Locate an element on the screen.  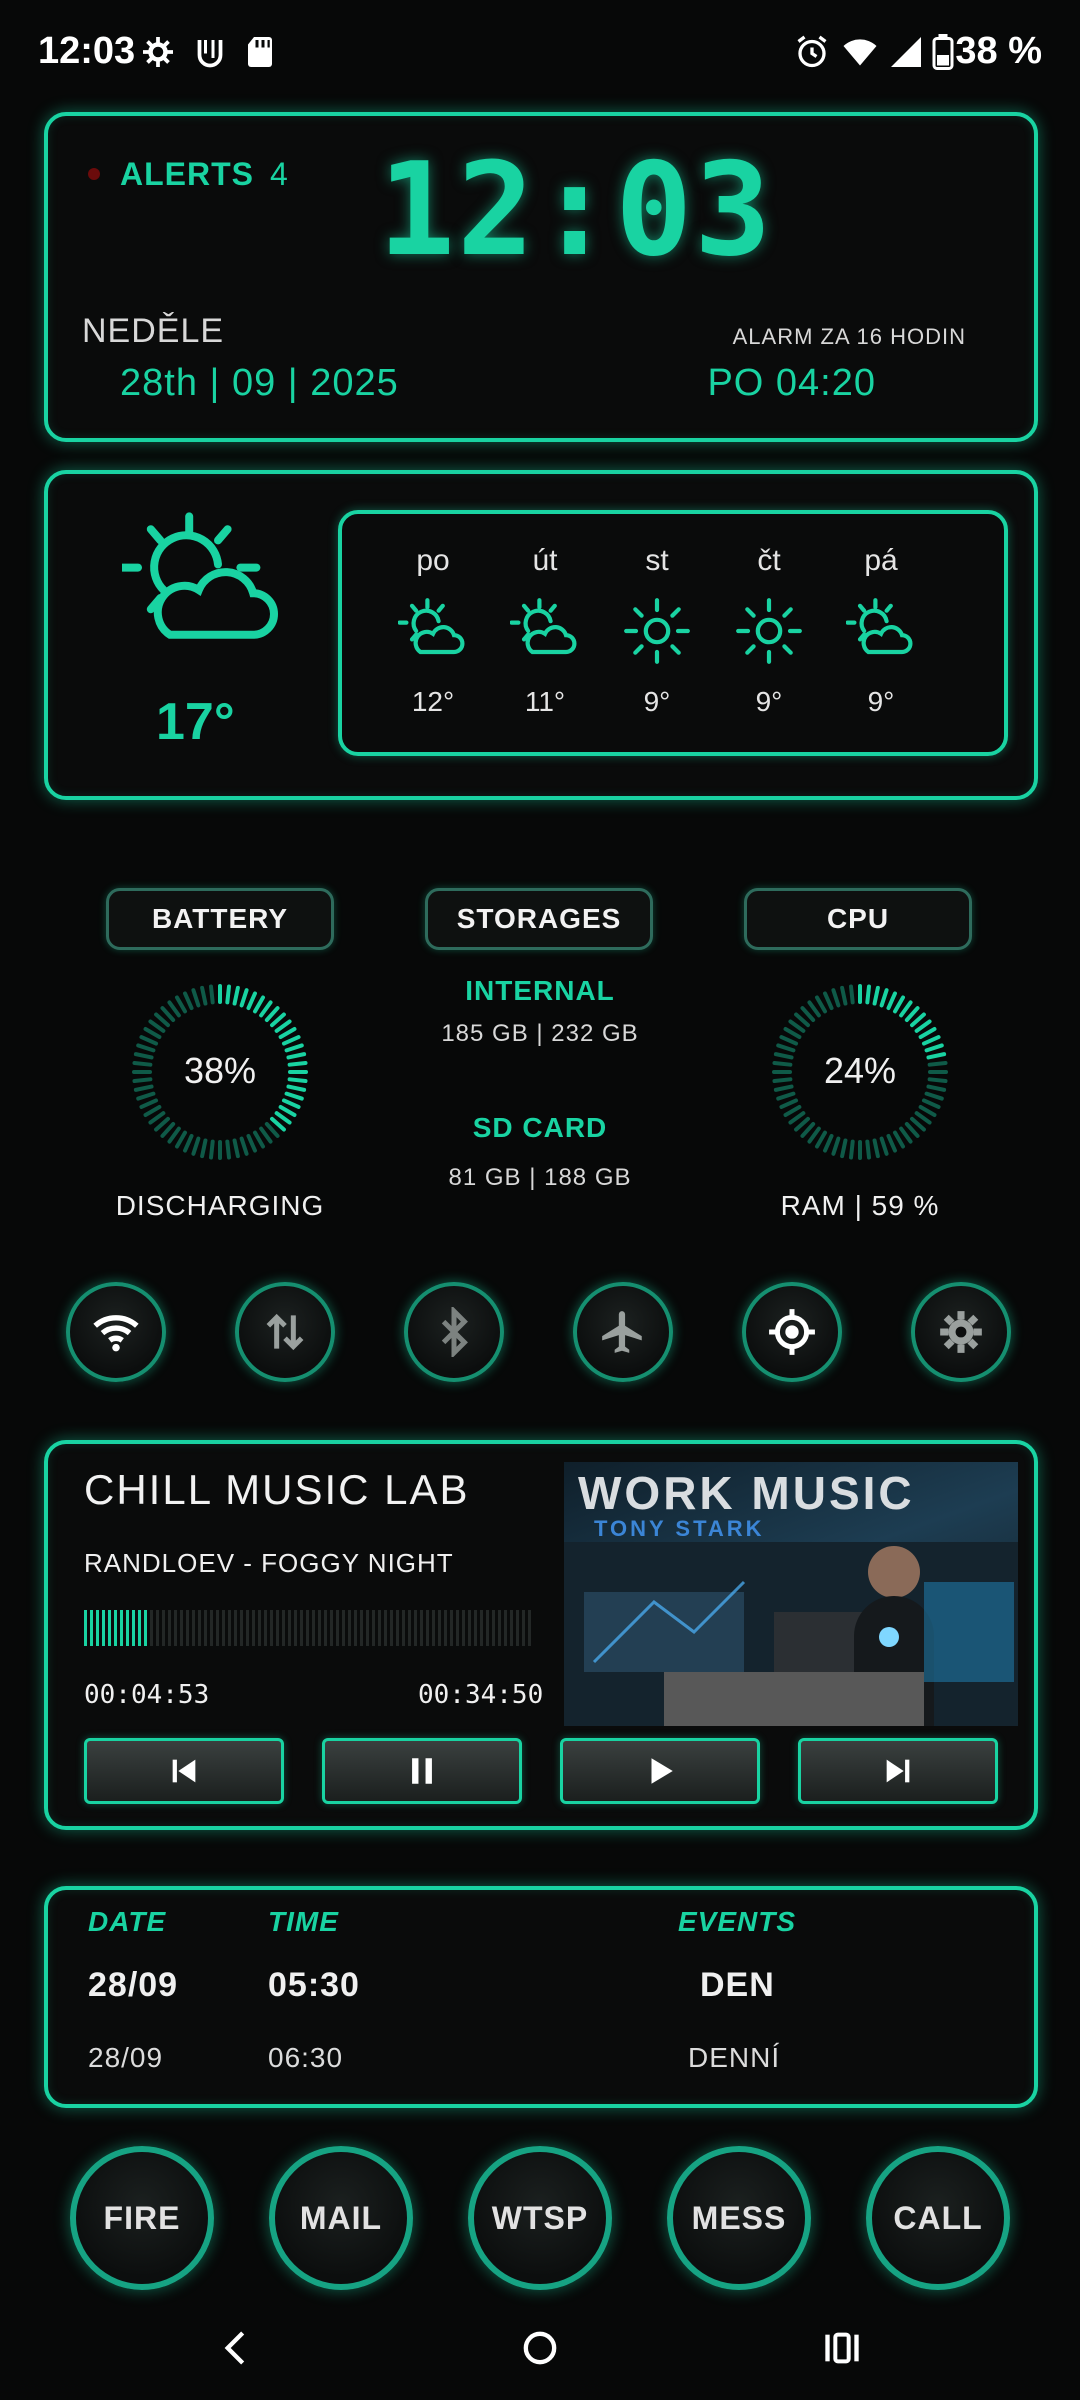
wifi-toggle is located at coordinates (116, 1332).